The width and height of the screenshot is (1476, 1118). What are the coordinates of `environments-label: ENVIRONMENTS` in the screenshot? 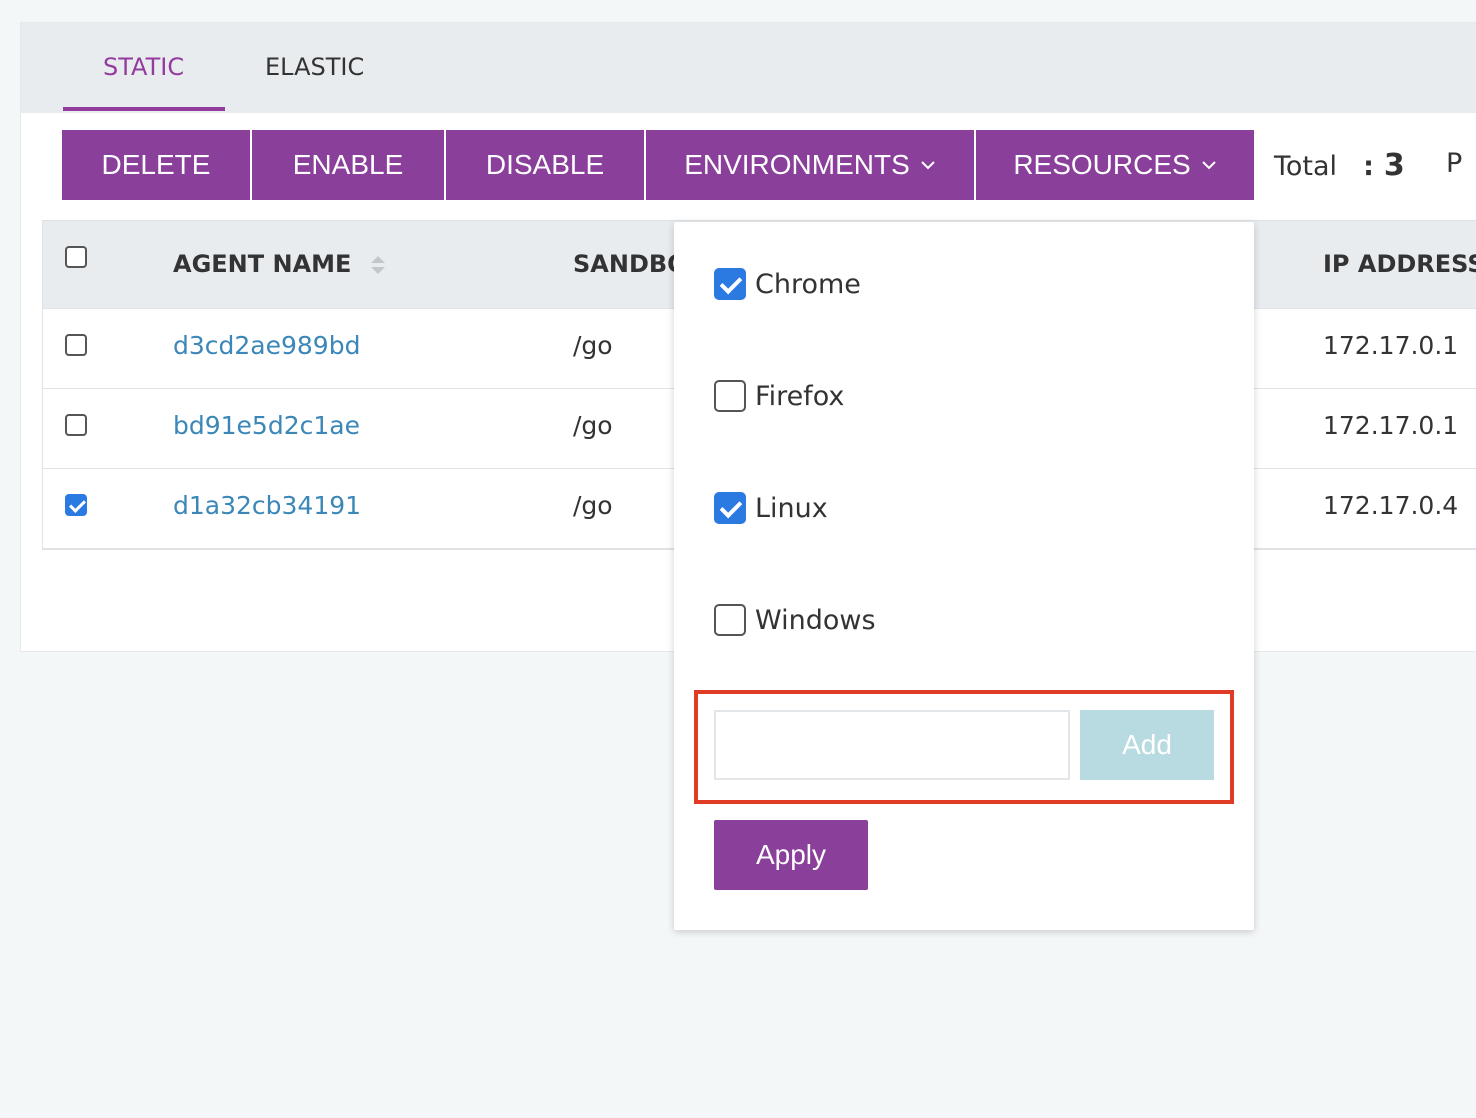 It's located at (797, 164).